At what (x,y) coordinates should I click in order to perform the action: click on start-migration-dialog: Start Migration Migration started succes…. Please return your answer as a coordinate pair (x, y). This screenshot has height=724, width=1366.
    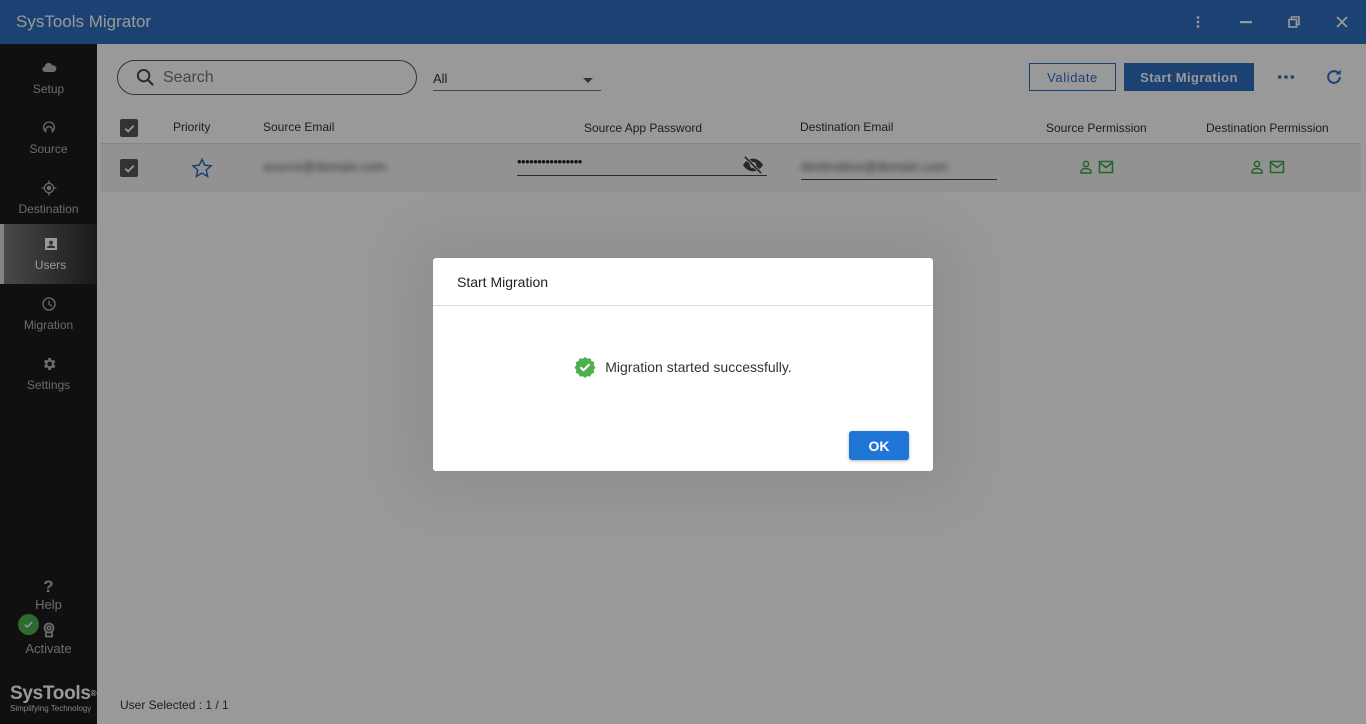
    Looking at the image, I should click on (683, 364).